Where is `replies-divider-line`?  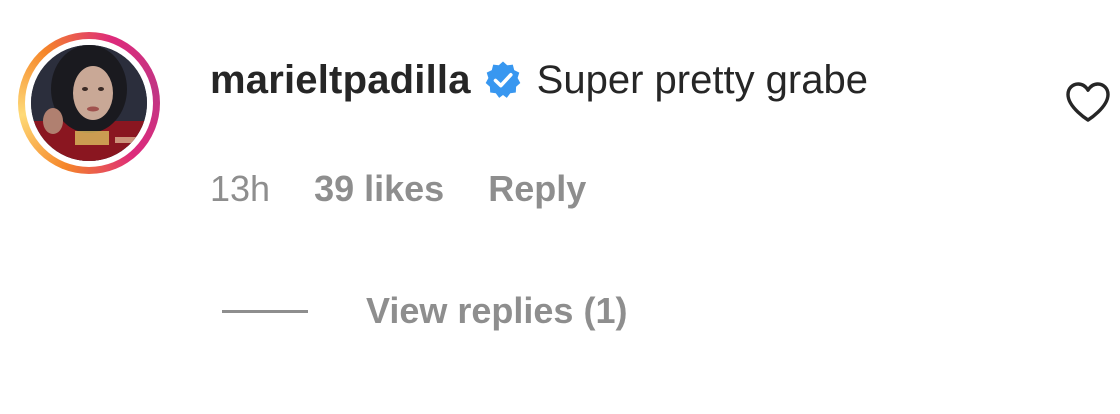
replies-divider-line is located at coordinates (265, 311).